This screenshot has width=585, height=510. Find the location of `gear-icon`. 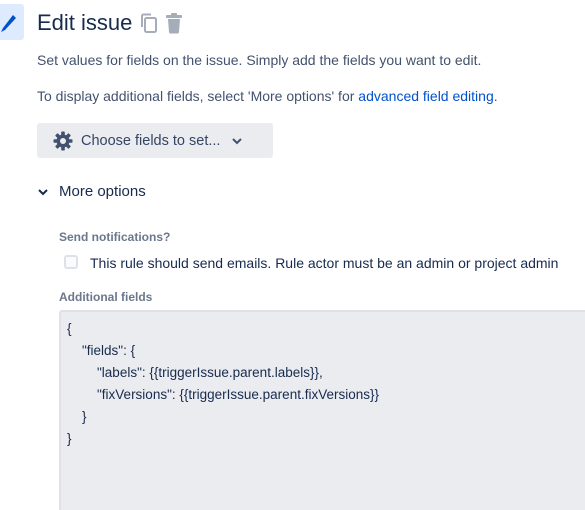

gear-icon is located at coordinates (63, 140).